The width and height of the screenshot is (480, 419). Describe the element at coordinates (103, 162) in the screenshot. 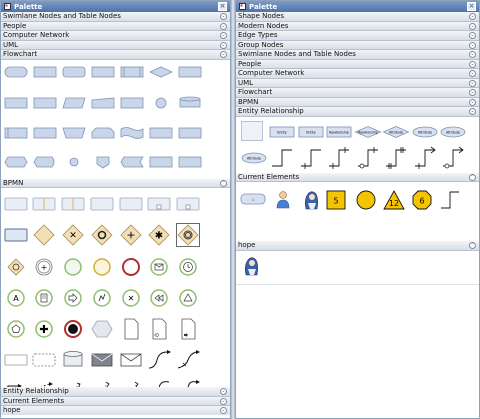

I see `off-page-connector-shape` at that location.